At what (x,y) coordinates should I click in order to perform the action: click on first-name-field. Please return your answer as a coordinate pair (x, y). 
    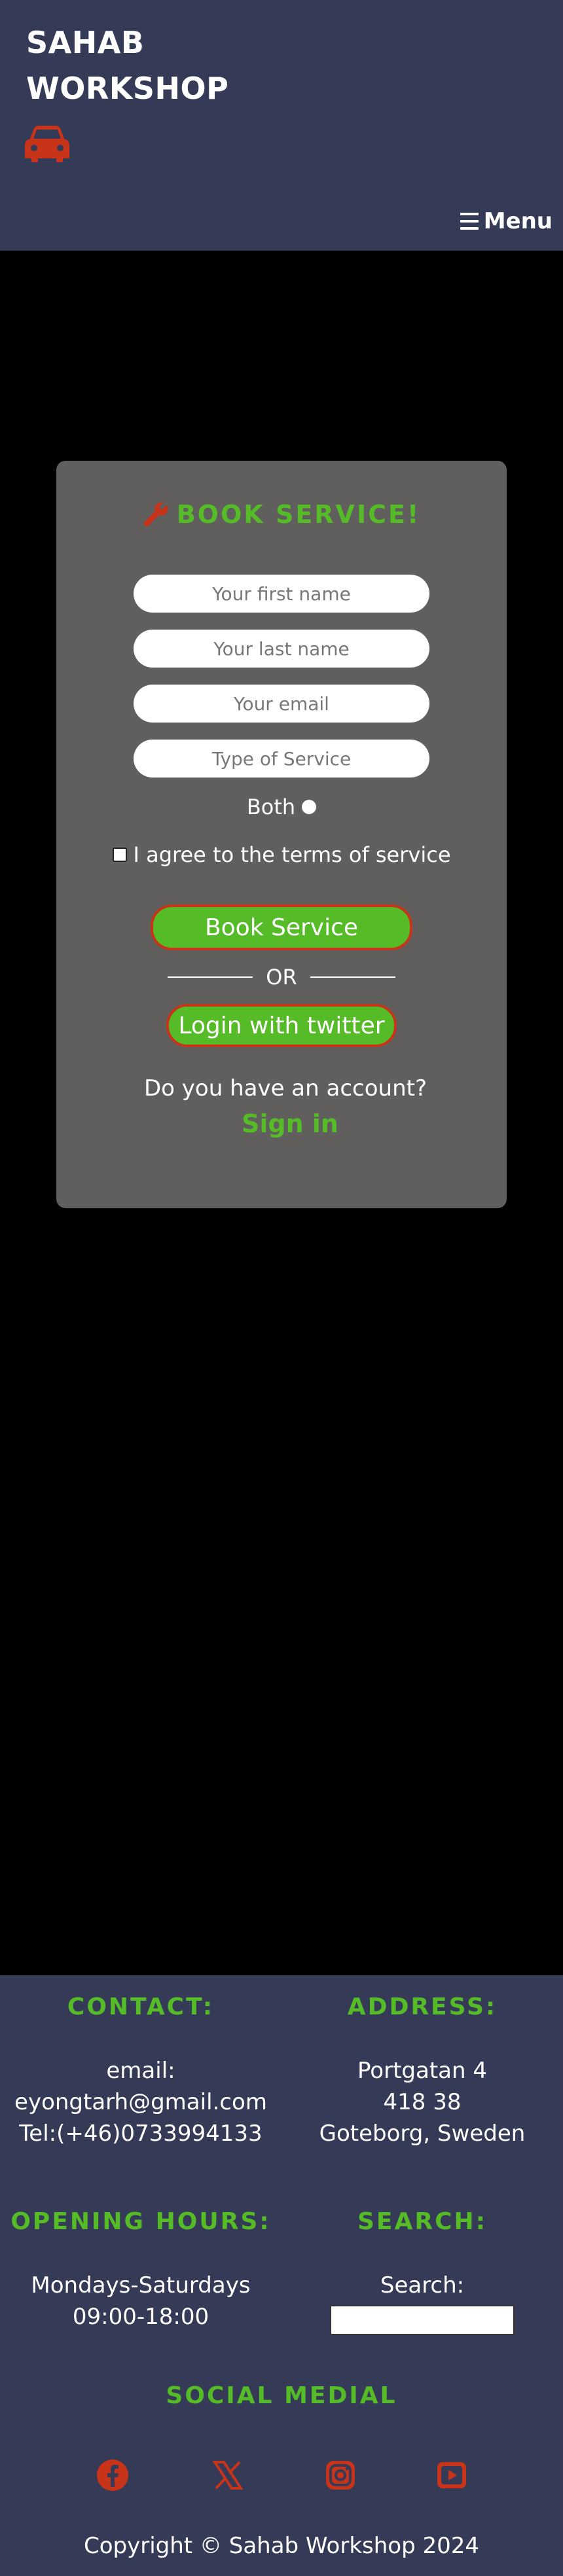
    Looking at the image, I should click on (281, 594).